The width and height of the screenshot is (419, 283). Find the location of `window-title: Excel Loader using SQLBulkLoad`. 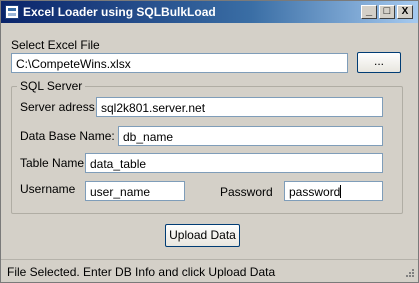

window-title: Excel Loader using SQLBulkLoad is located at coordinates (119, 12).